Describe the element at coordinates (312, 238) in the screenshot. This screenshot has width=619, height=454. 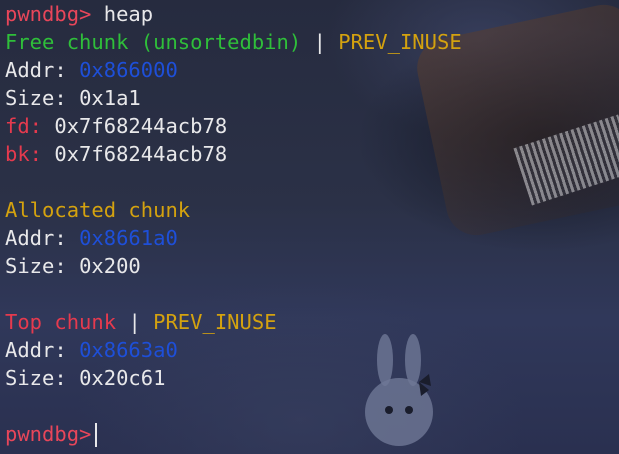
I see `allocated-chunk-addr: Addr: 0x8661a0` at that location.